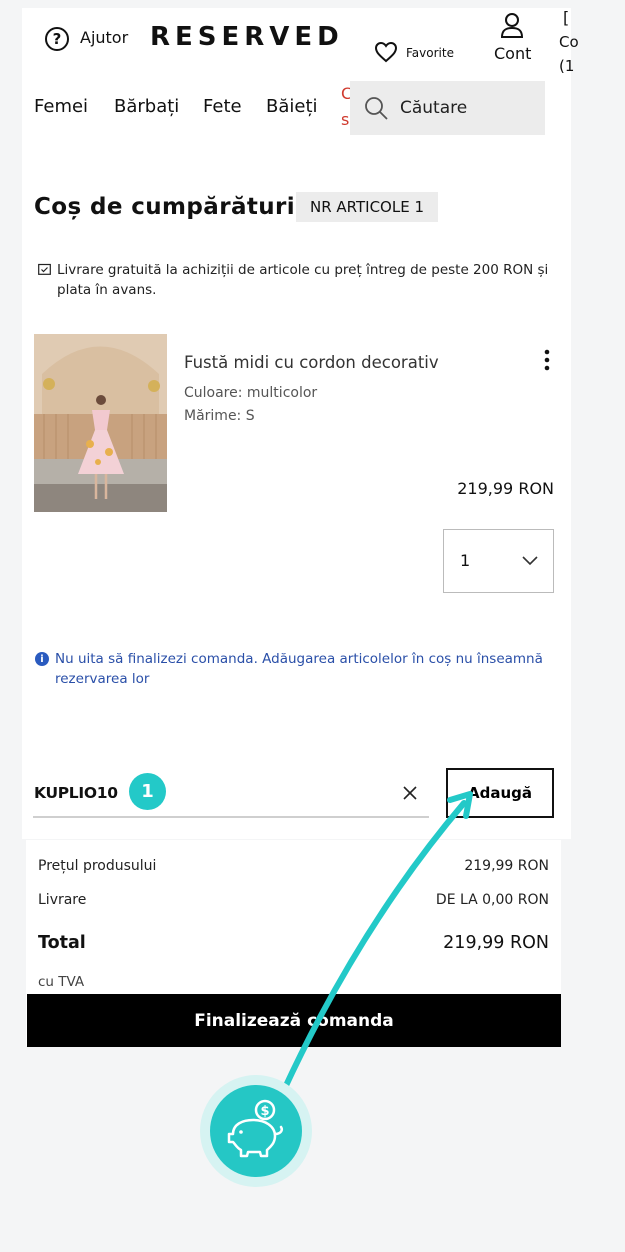 Image resolution: width=625 pixels, height=1252 pixels. Describe the element at coordinates (222, 106) in the screenshot. I see `nav-item-girls: Fete` at that location.